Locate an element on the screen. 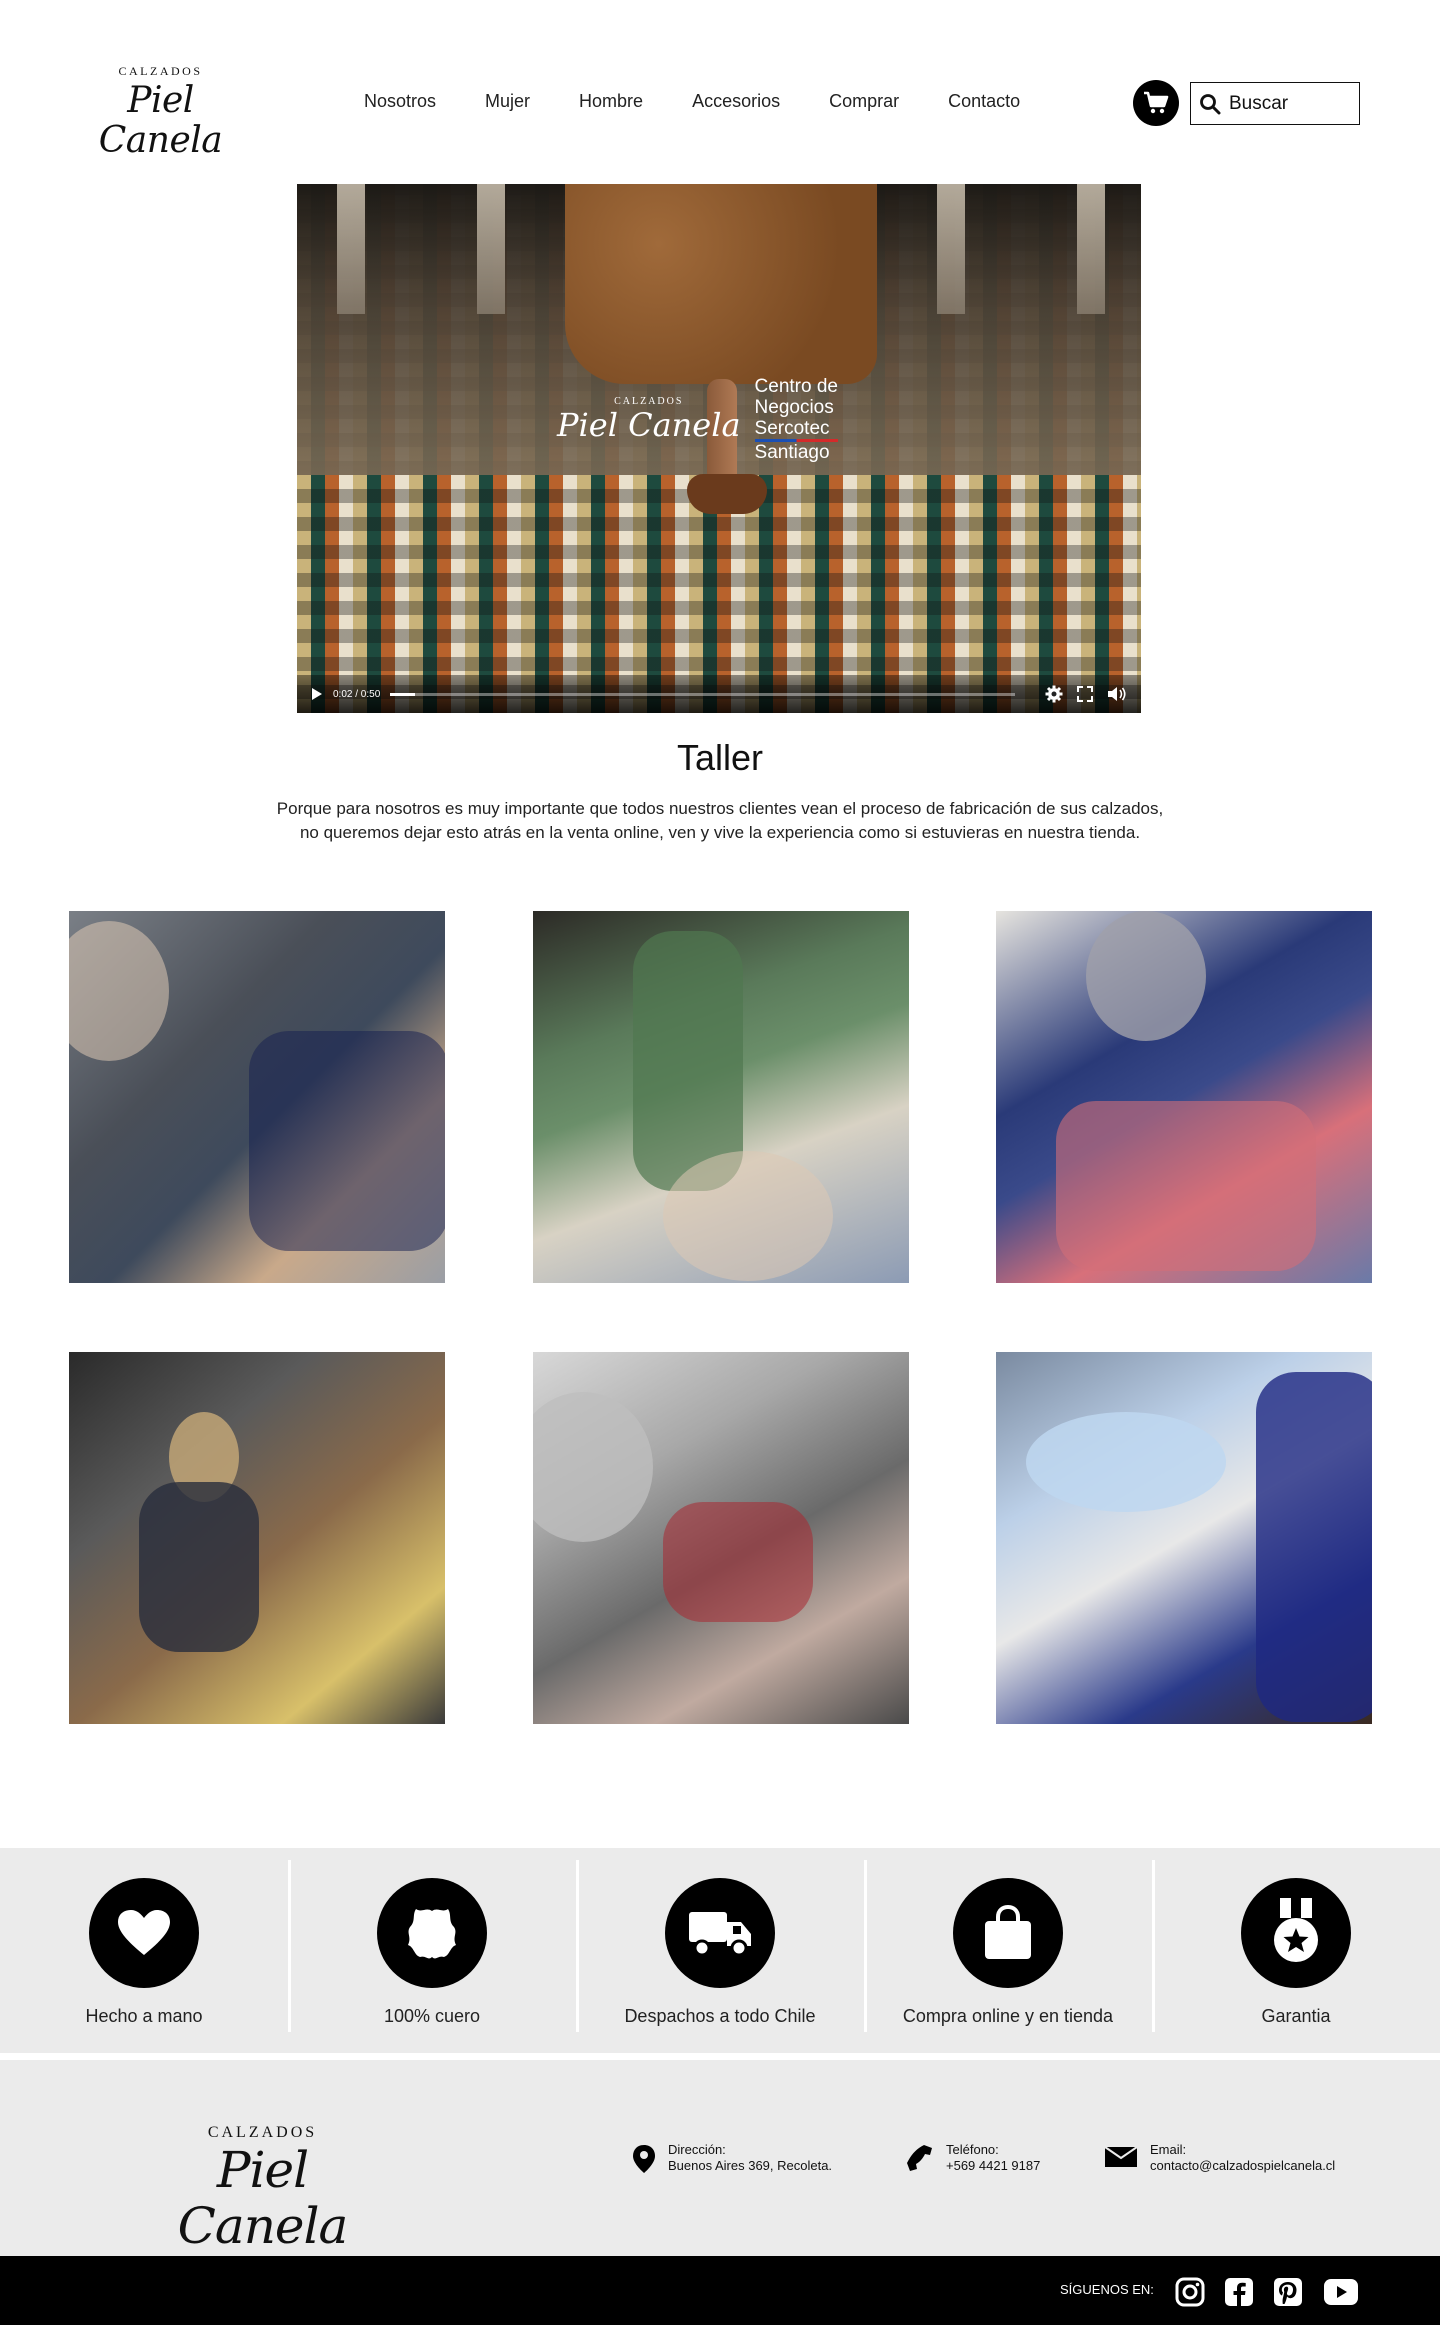 This screenshot has height=2325, width=1440. footer-logo-calzados: CALZADOS is located at coordinates (262, 2132).